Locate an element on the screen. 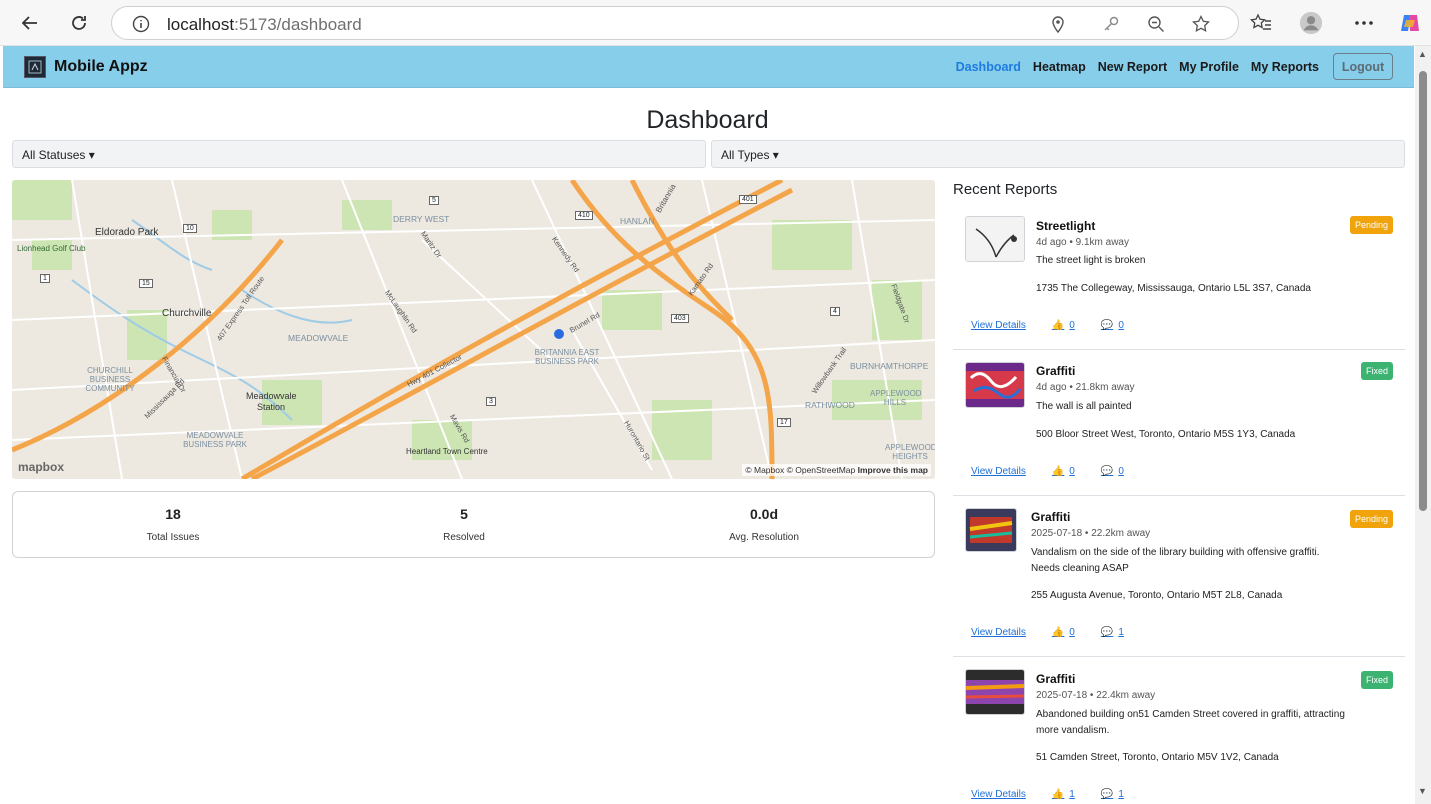 The image size is (1431, 804). zoom-icon is located at coordinates (1156, 24).